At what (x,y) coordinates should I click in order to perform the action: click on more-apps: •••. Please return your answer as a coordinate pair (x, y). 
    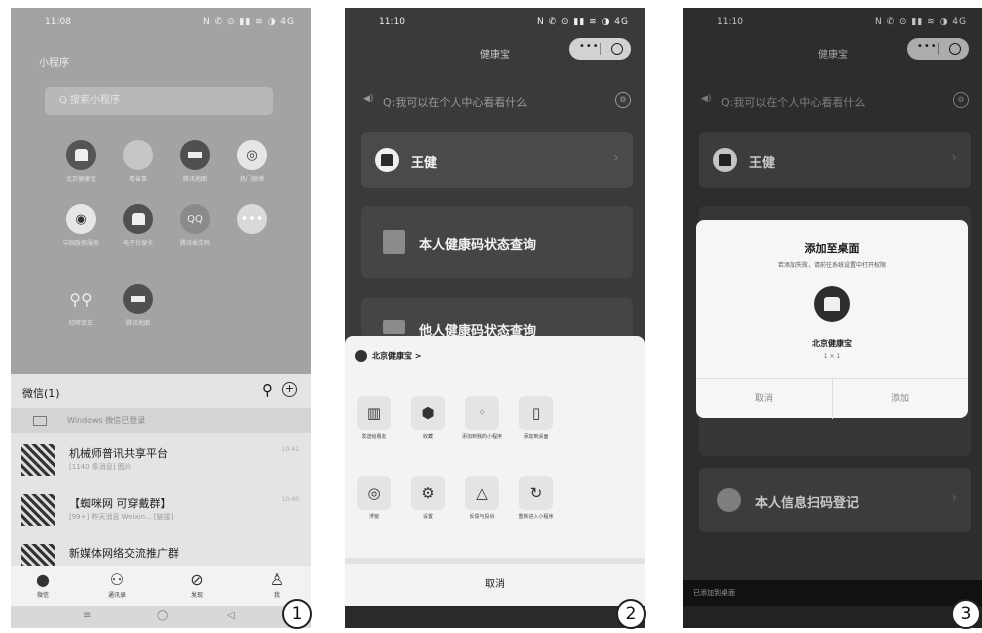
    Looking at the image, I should click on (252, 221).